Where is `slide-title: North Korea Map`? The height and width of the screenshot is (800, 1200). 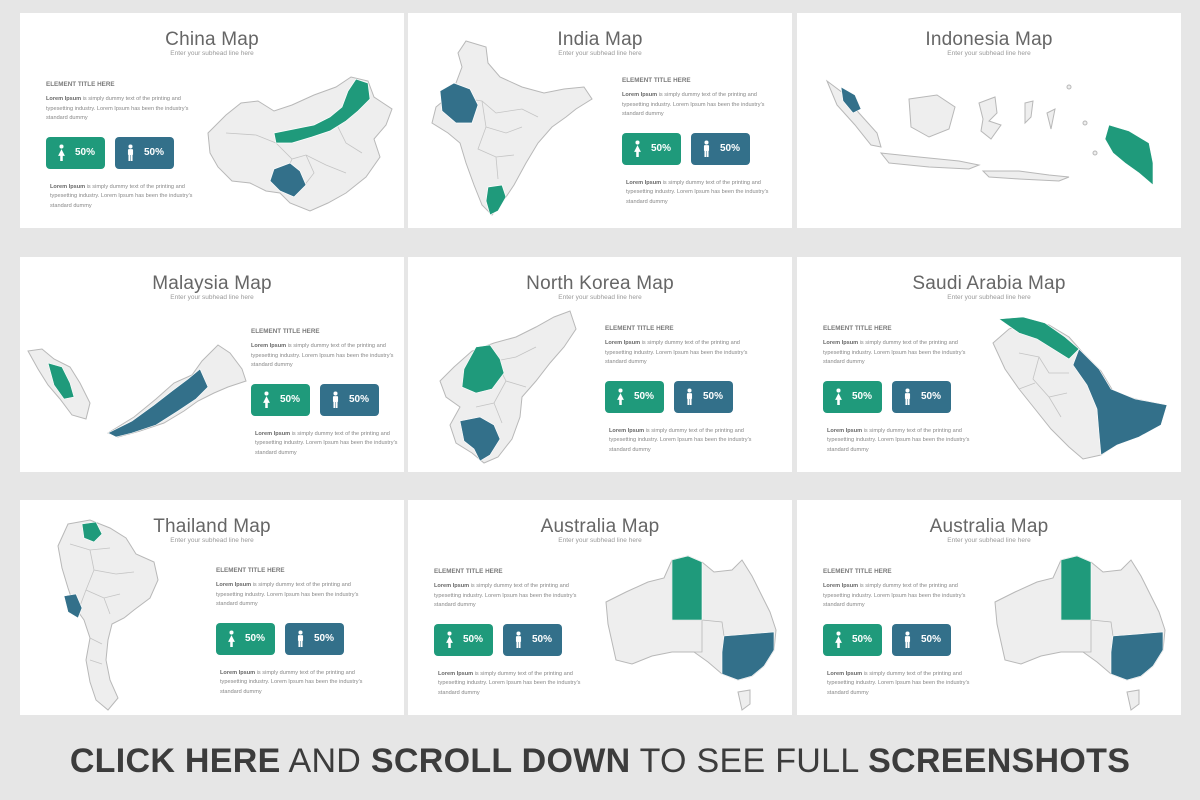 slide-title: North Korea Map is located at coordinates (600, 283).